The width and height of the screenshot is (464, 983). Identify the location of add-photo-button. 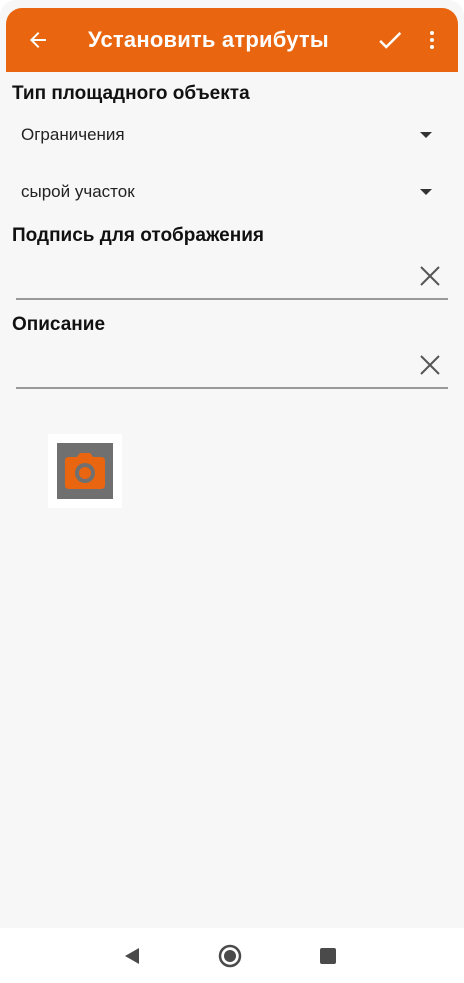
(85, 471).